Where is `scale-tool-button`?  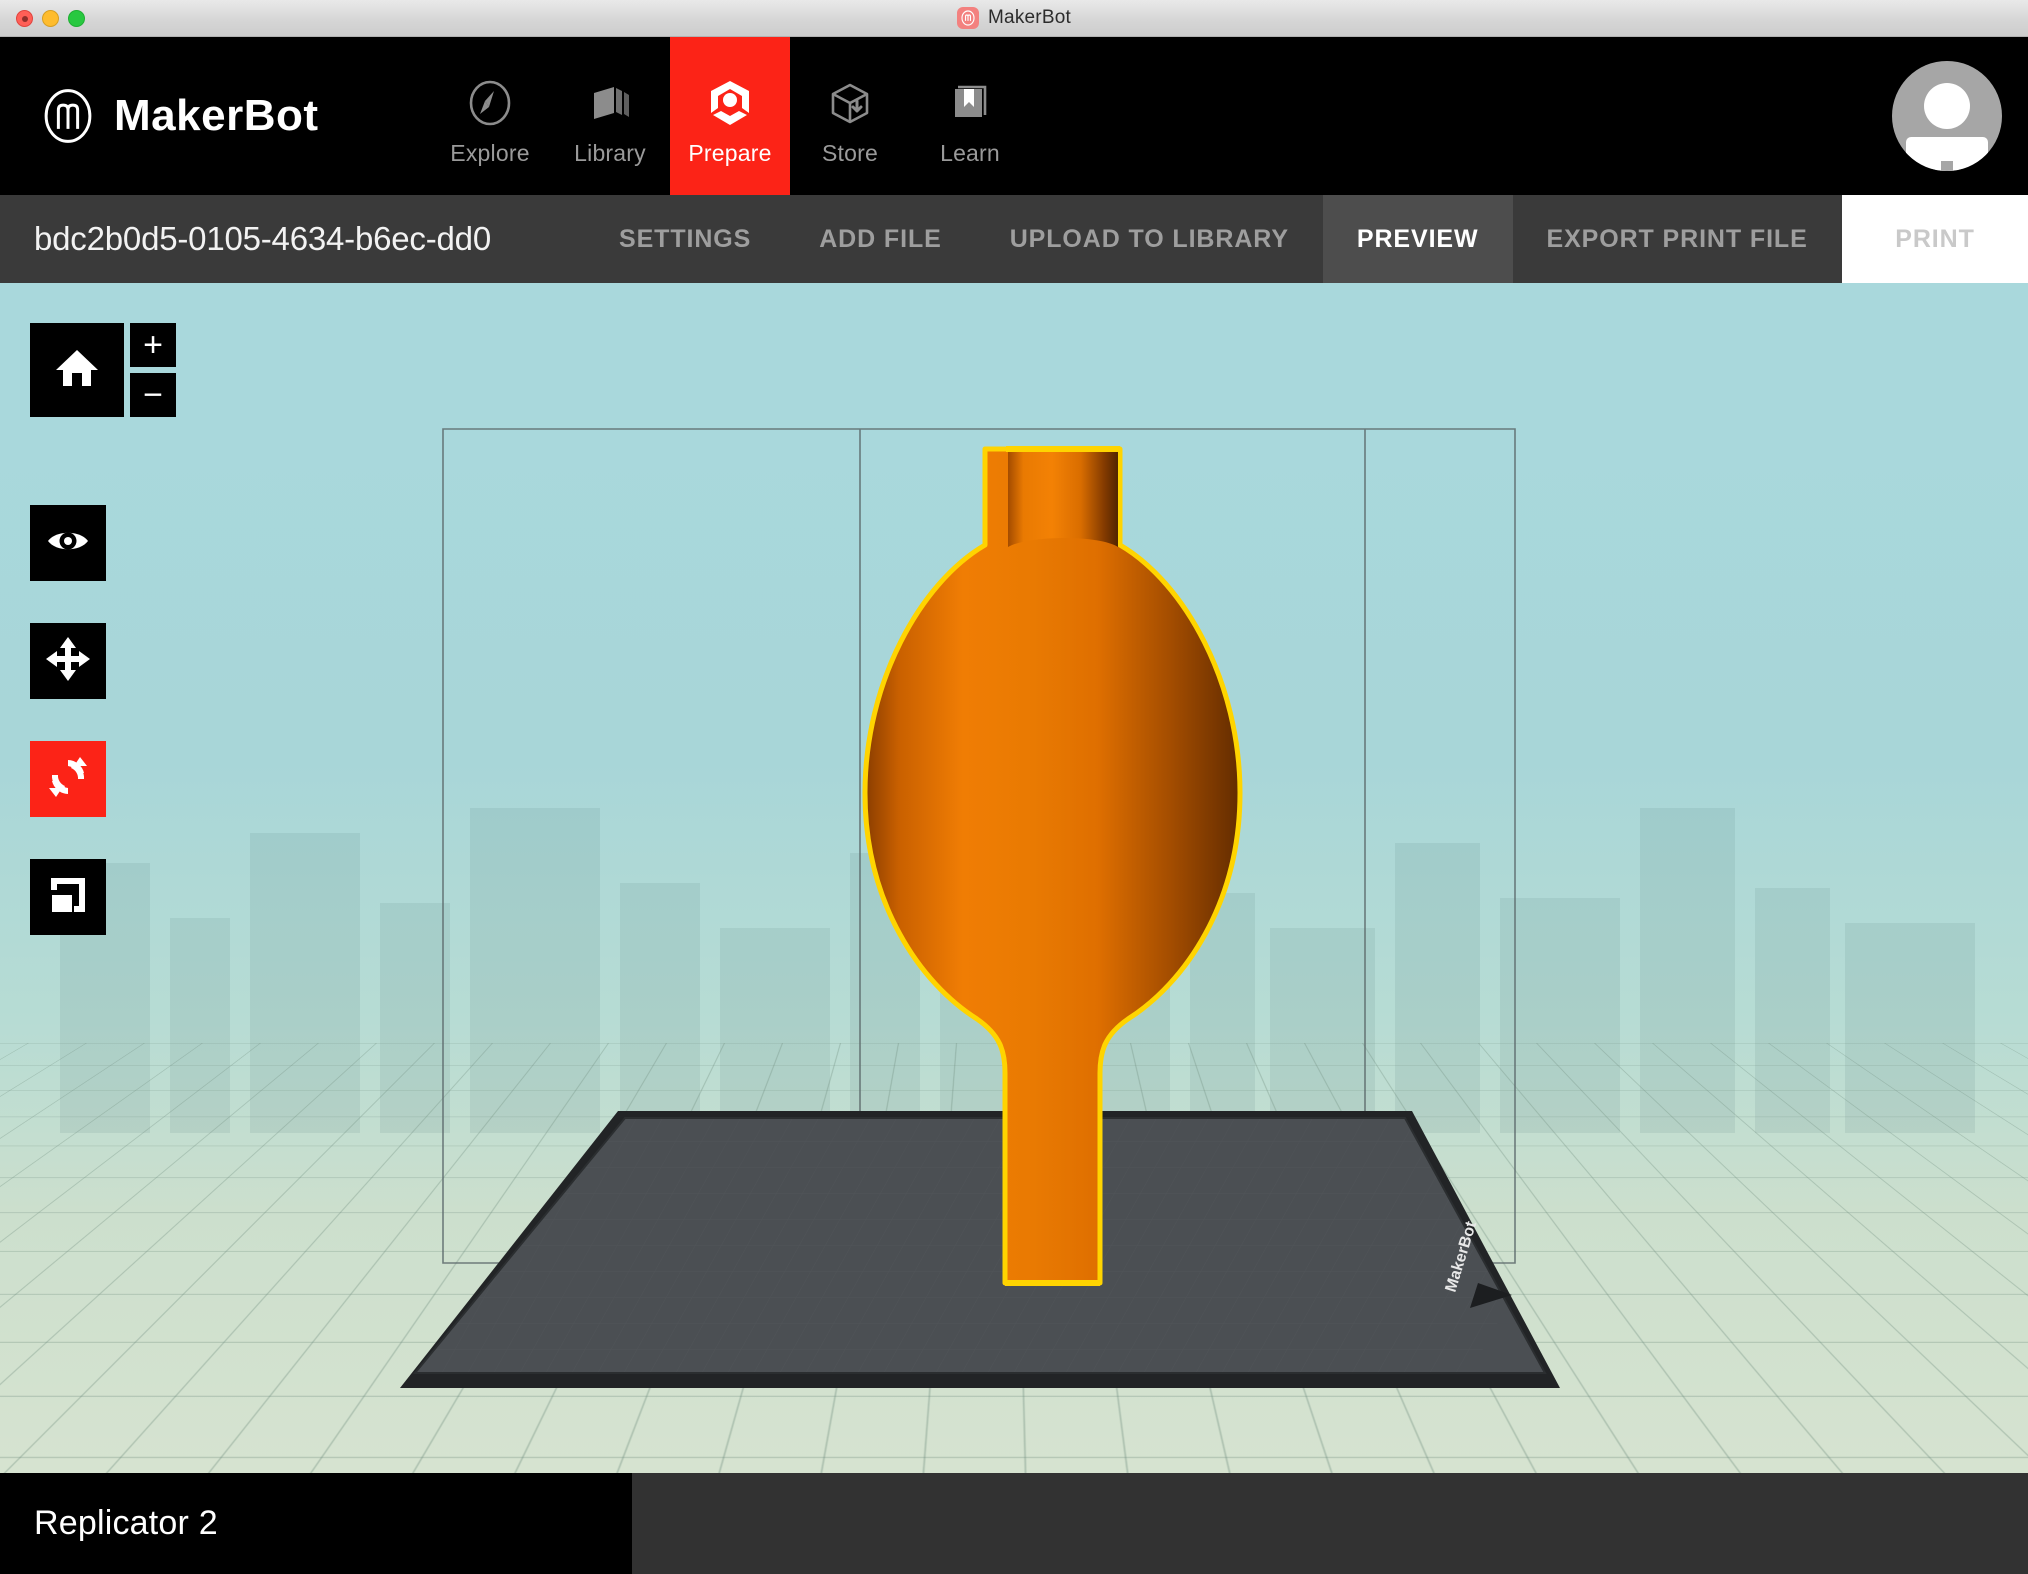 scale-tool-button is located at coordinates (68, 897).